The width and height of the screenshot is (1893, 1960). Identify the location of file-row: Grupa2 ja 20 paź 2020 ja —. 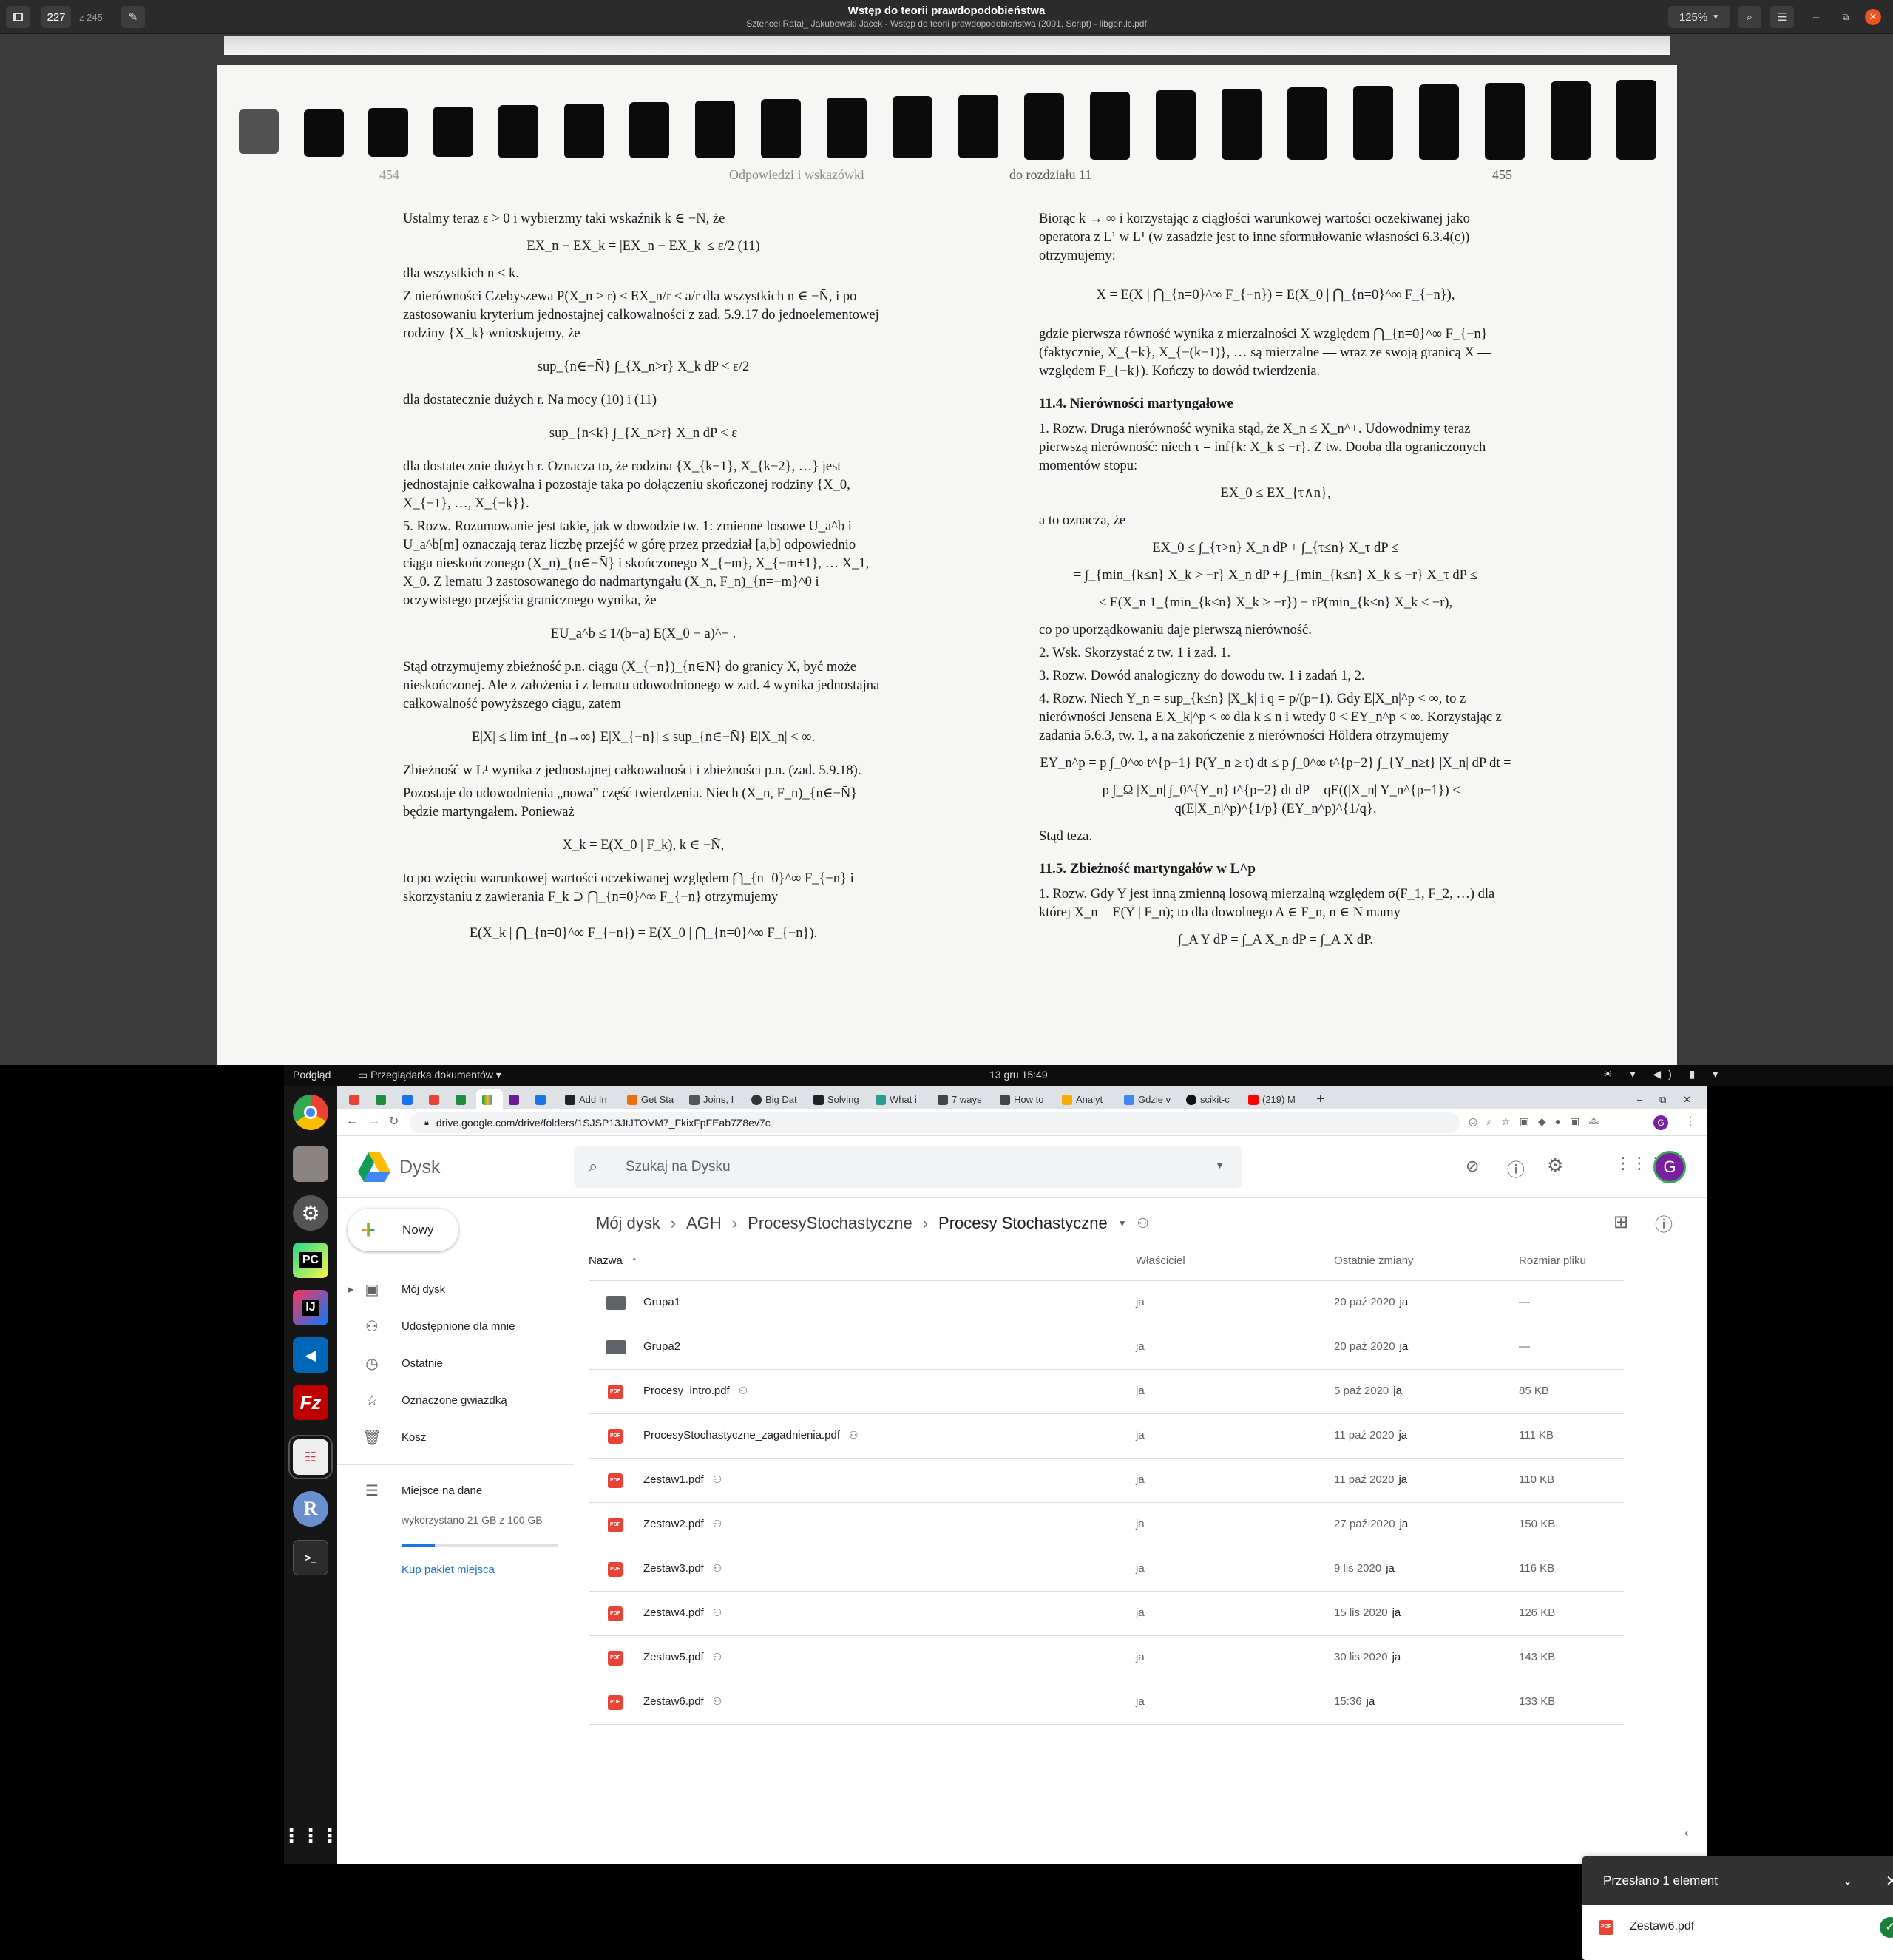
(1107, 1347).